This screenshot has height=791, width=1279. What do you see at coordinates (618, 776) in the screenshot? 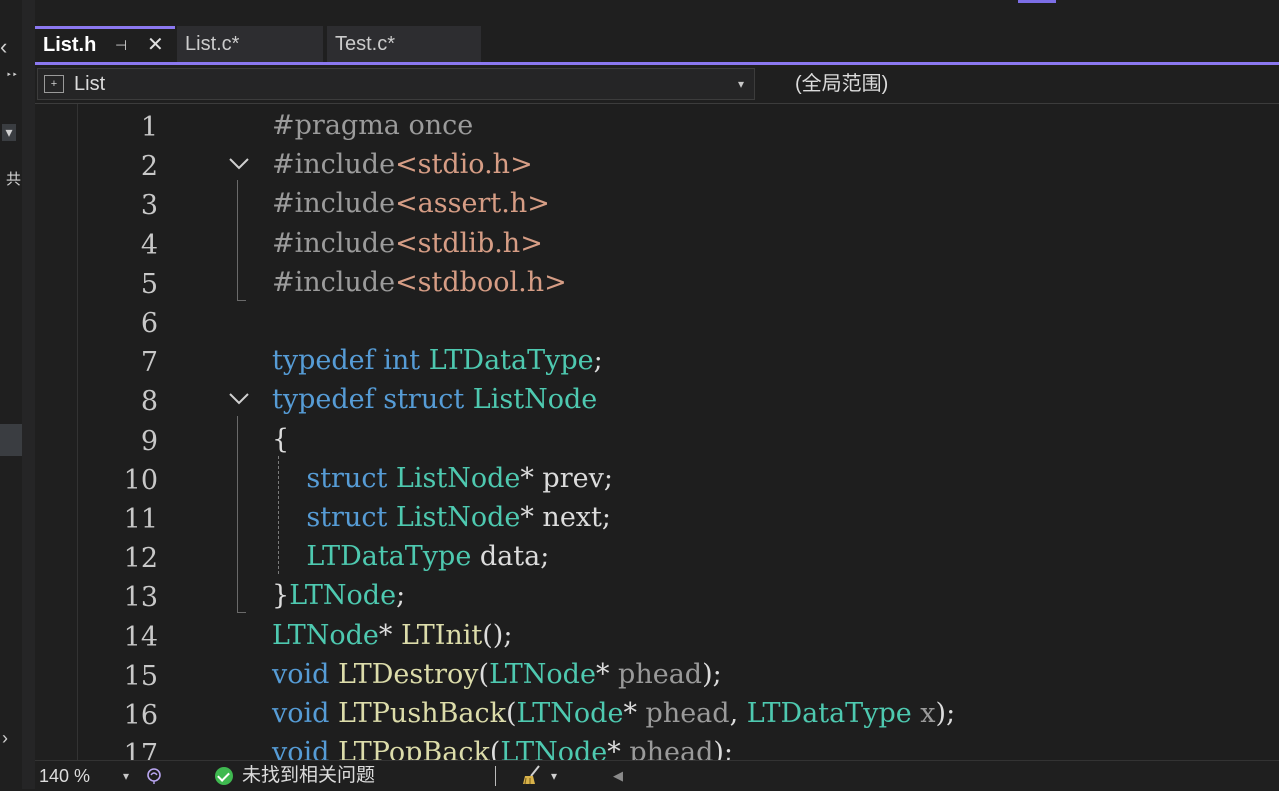
I see `scroll-left-icon: ◀` at bounding box center [618, 776].